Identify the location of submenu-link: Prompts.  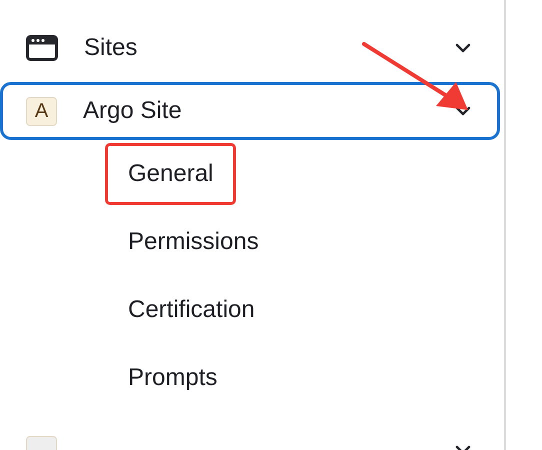
(172, 378).